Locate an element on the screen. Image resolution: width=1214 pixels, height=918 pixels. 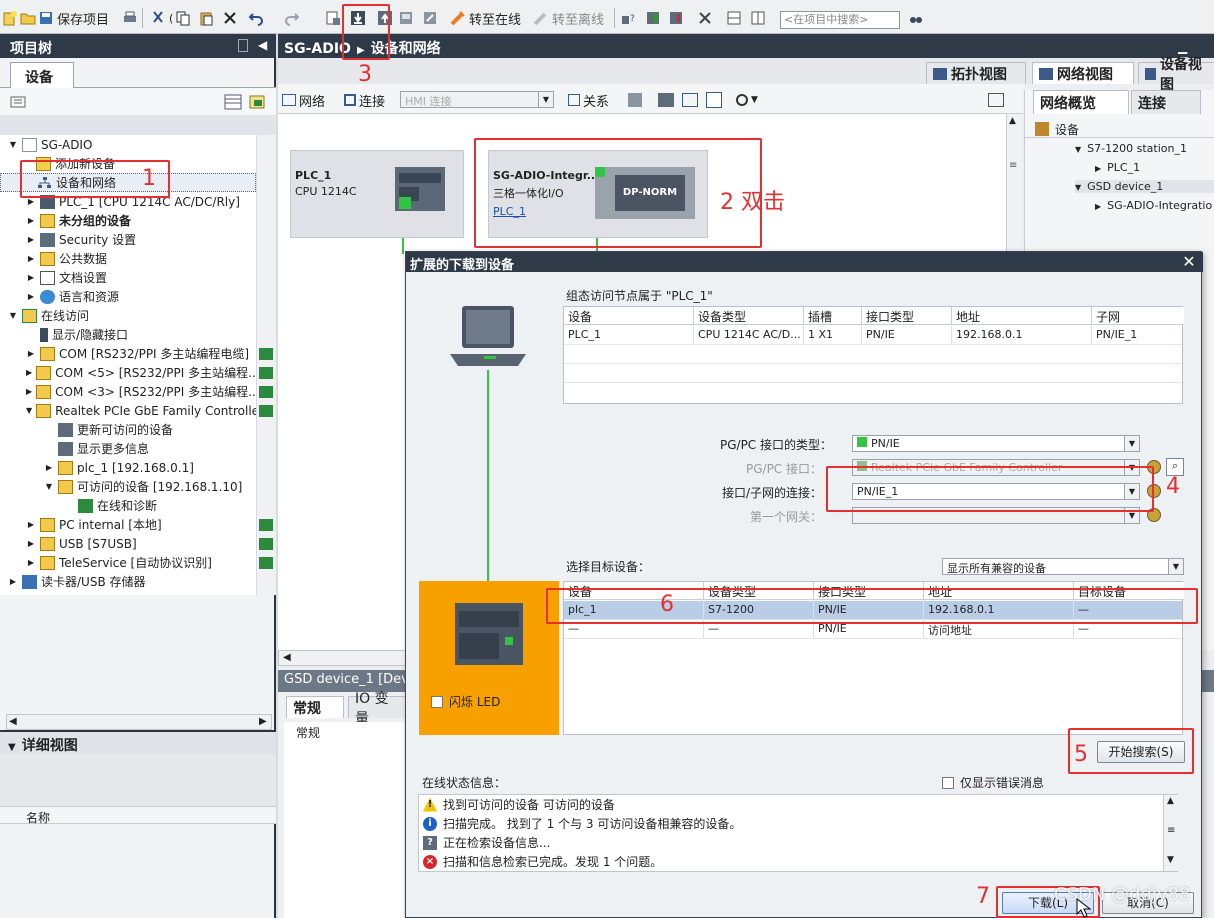
scroll-right-icon: ▶ is located at coordinates (263, 721).